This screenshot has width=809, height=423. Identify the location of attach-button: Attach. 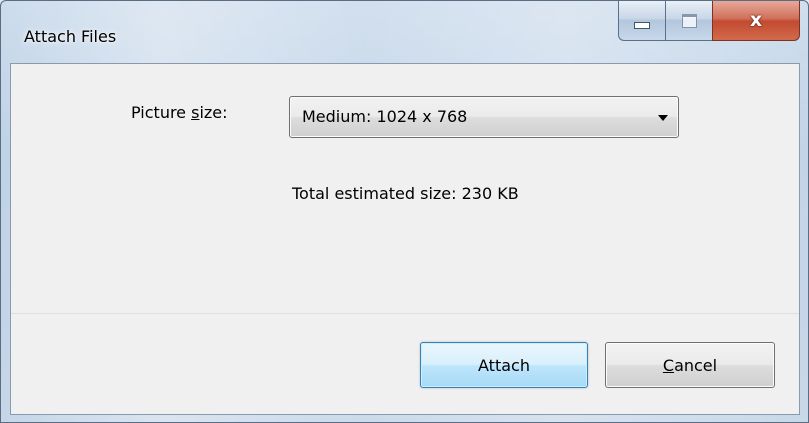
(504, 365).